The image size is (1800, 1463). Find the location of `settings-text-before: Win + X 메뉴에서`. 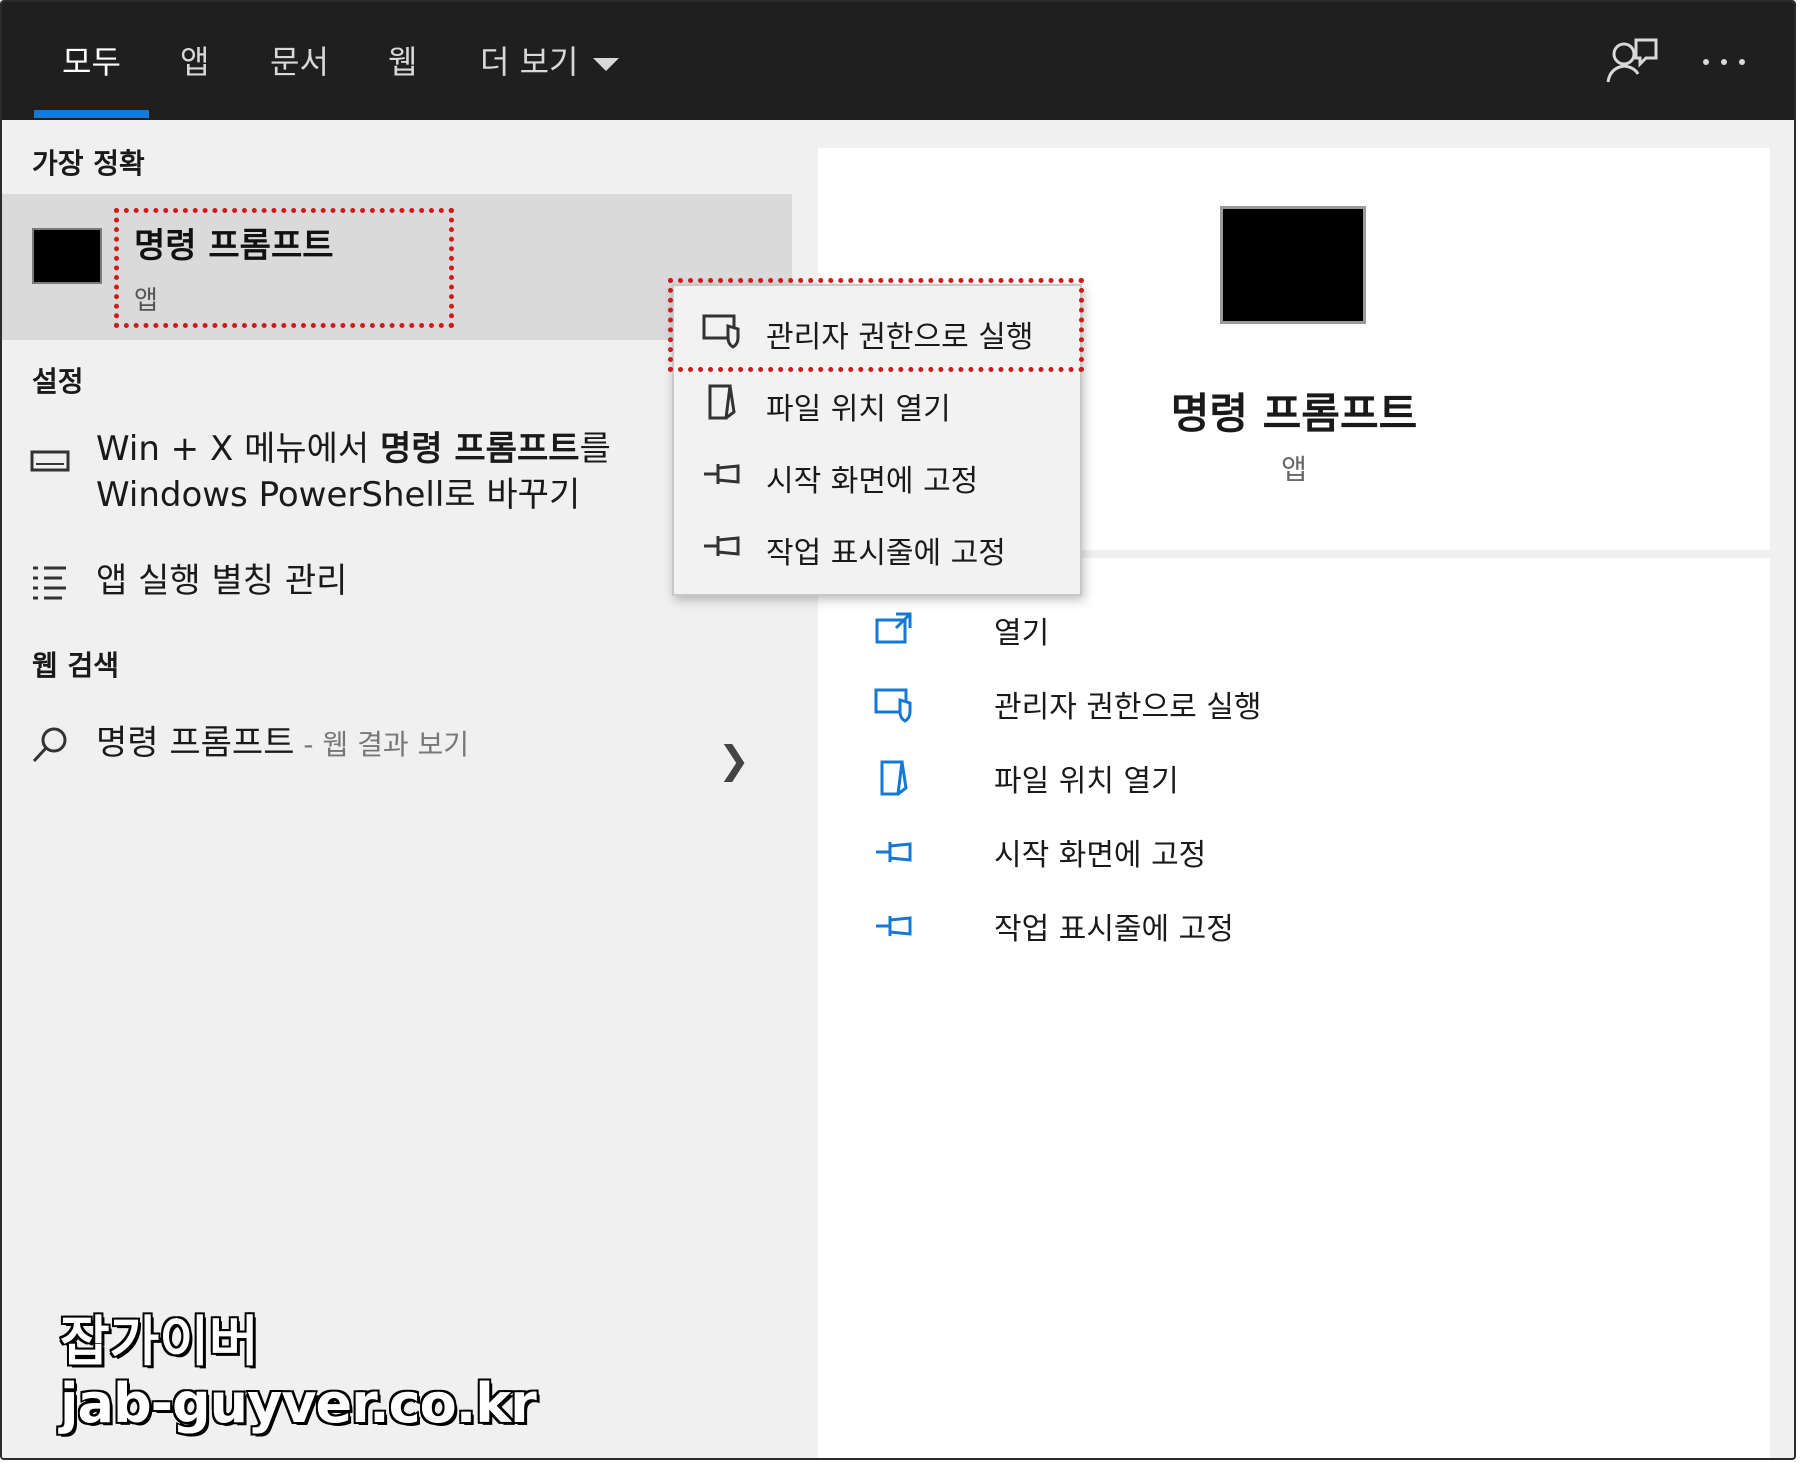

settings-text-before: Win + X 메뉴에서 is located at coordinates (238, 449).